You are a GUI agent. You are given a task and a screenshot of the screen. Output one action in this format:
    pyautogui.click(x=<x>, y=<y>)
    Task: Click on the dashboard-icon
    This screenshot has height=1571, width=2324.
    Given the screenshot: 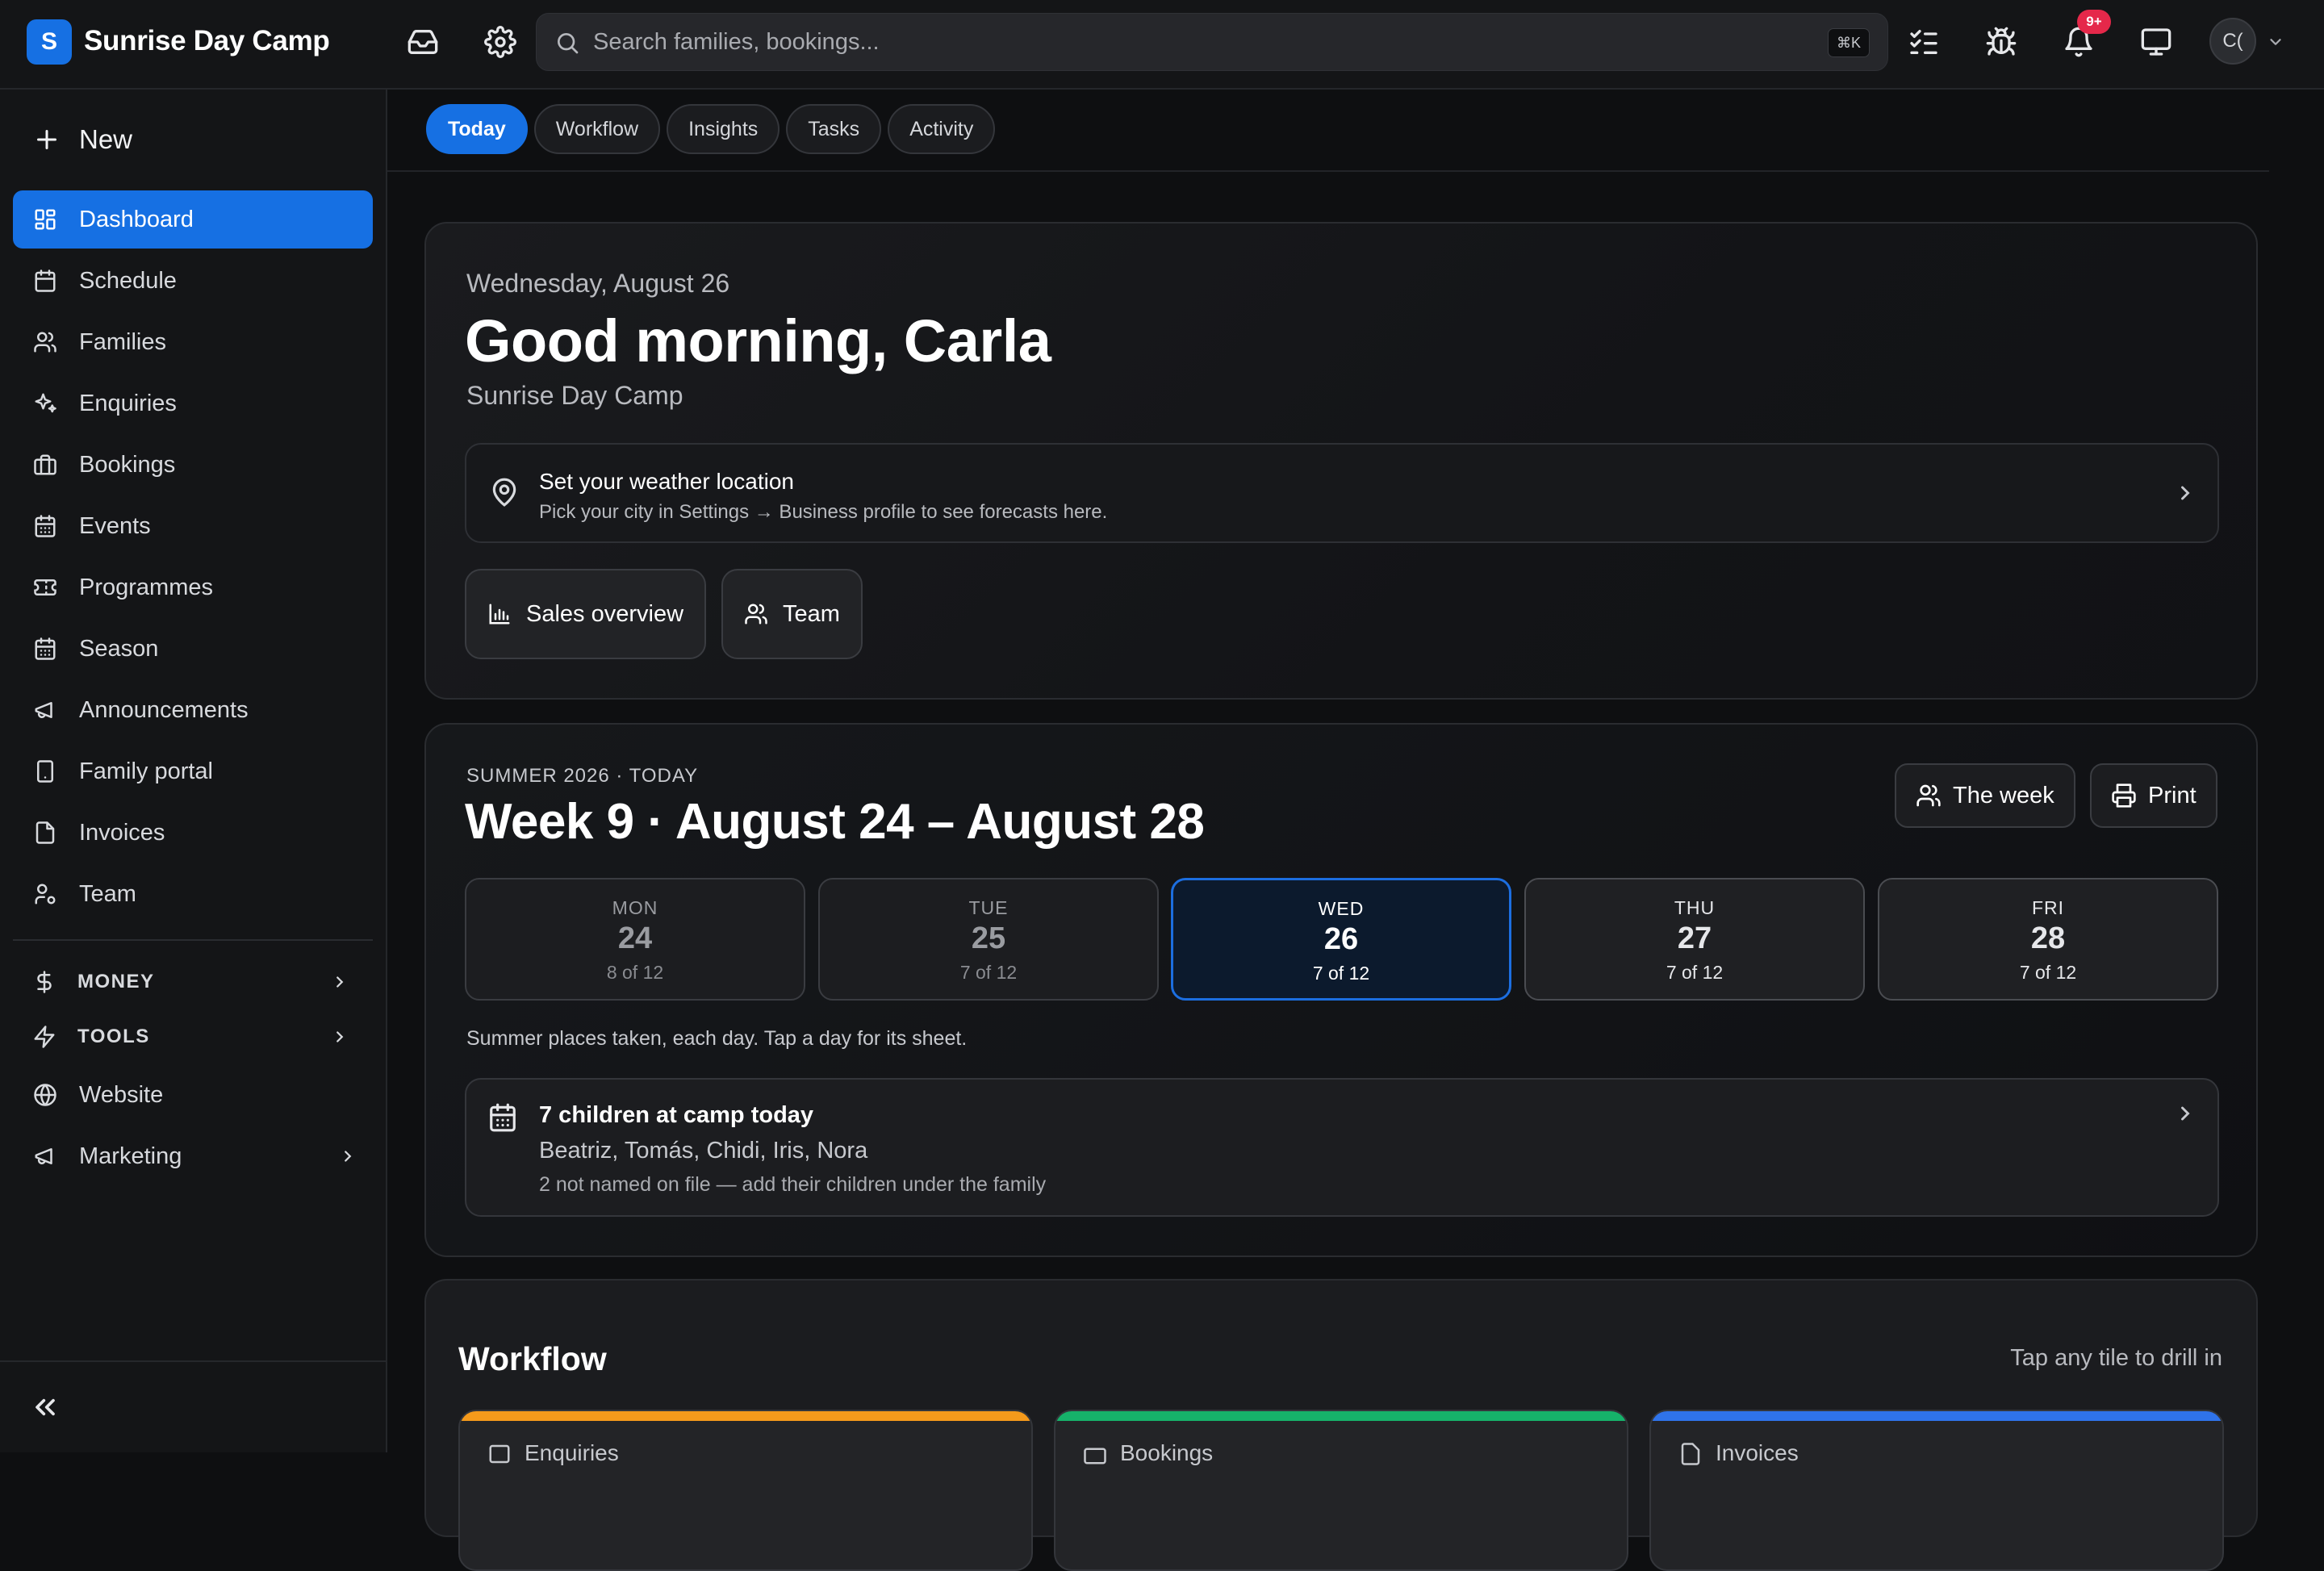 What is the action you would take?
    pyautogui.click(x=45, y=220)
    